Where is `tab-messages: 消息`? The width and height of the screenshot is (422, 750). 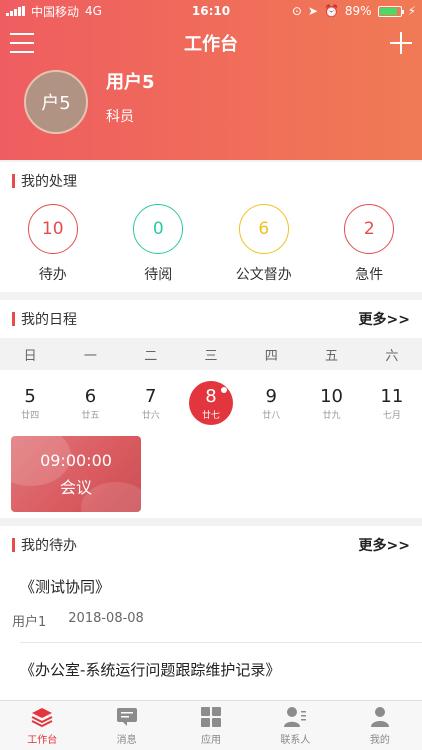 tab-messages: 消息 is located at coordinates (126, 725).